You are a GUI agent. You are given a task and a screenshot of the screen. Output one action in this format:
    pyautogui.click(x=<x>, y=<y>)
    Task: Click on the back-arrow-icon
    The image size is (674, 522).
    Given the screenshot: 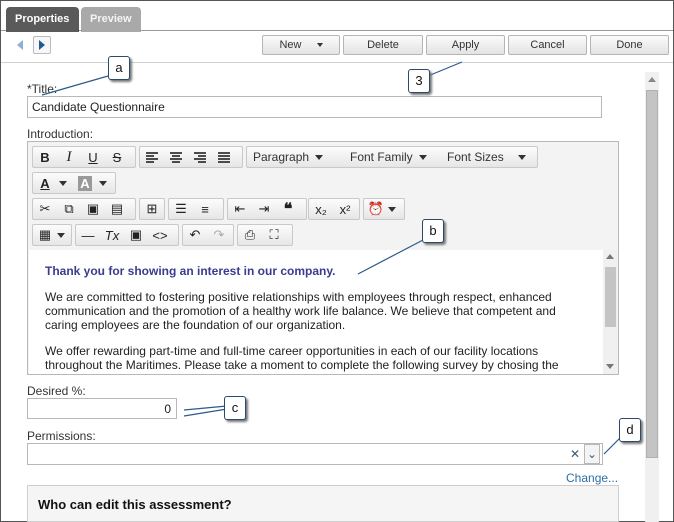 What is the action you would take?
    pyautogui.click(x=20, y=45)
    